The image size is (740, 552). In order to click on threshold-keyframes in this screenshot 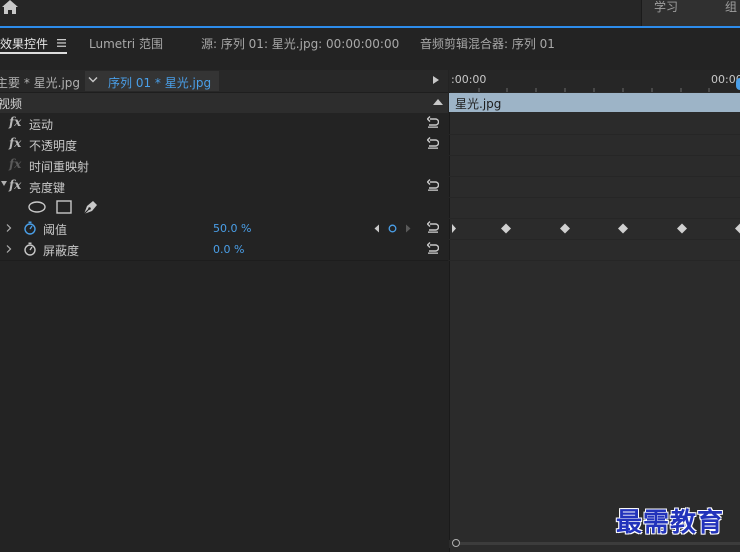, I will do `click(596, 228)`.